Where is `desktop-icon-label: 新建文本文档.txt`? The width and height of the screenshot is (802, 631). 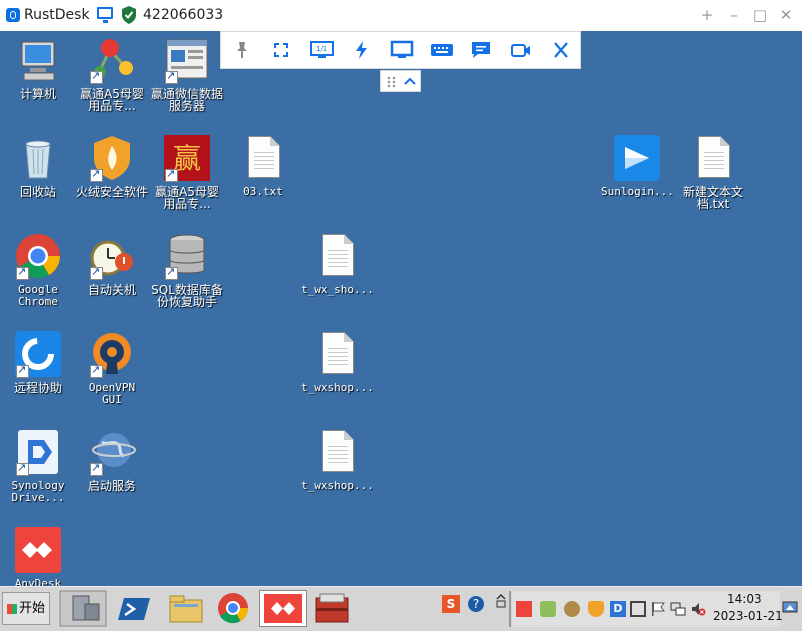 desktop-icon-label: 新建文本文档.txt is located at coordinates (712, 198).